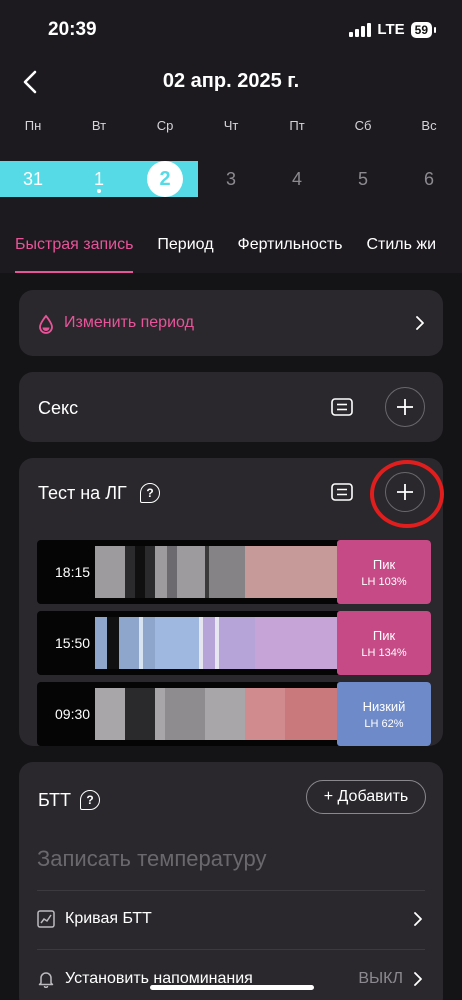 The image size is (462, 1000). I want to click on lh-test-row: 09:30 Низкий LH 62%, so click(234, 714).